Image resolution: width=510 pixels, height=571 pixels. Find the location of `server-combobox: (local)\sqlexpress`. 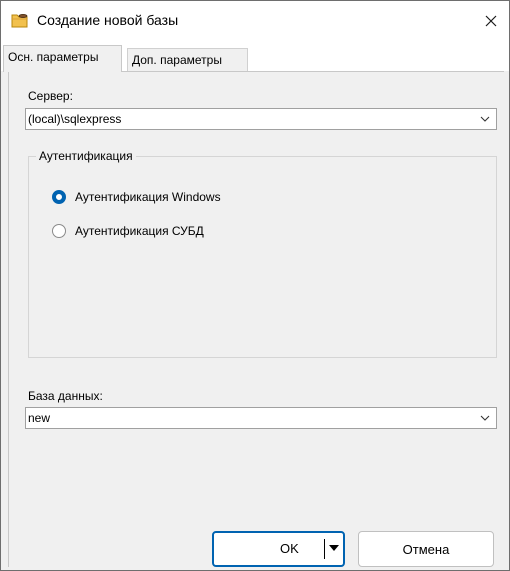

server-combobox: (local)\sqlexpress is located at coordinates (261, 119).